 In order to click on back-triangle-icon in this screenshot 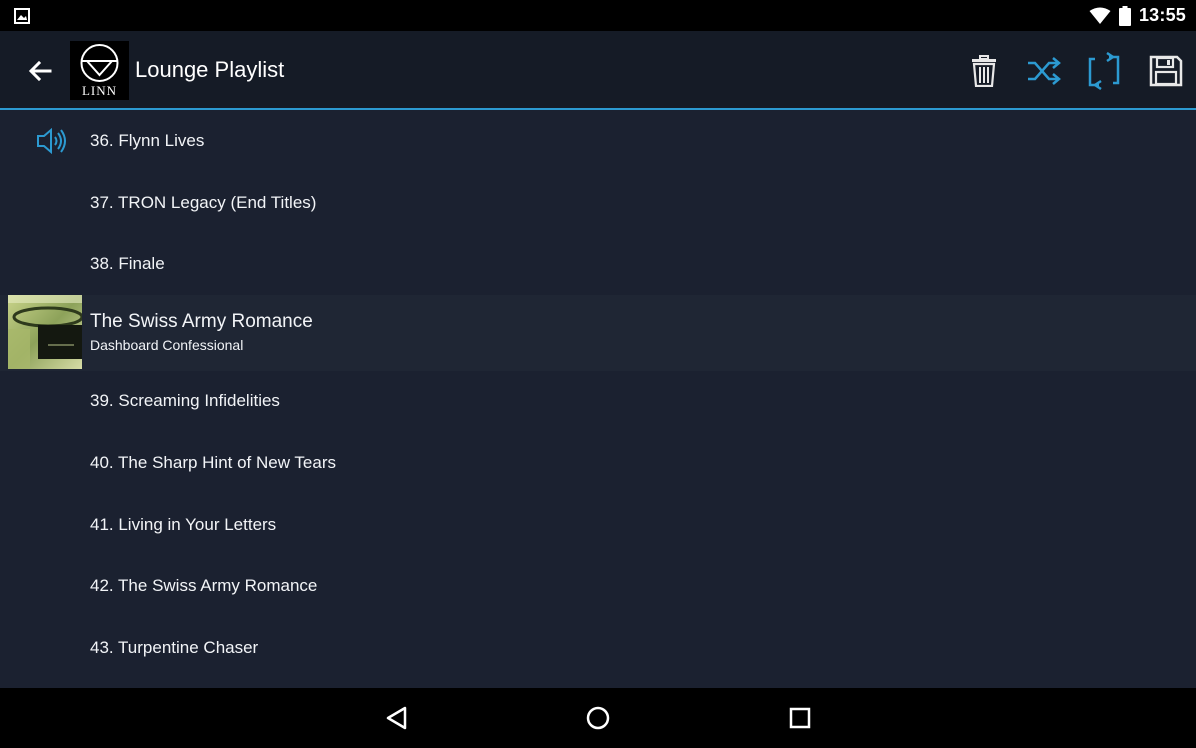, I will do `click(397, 718)`.